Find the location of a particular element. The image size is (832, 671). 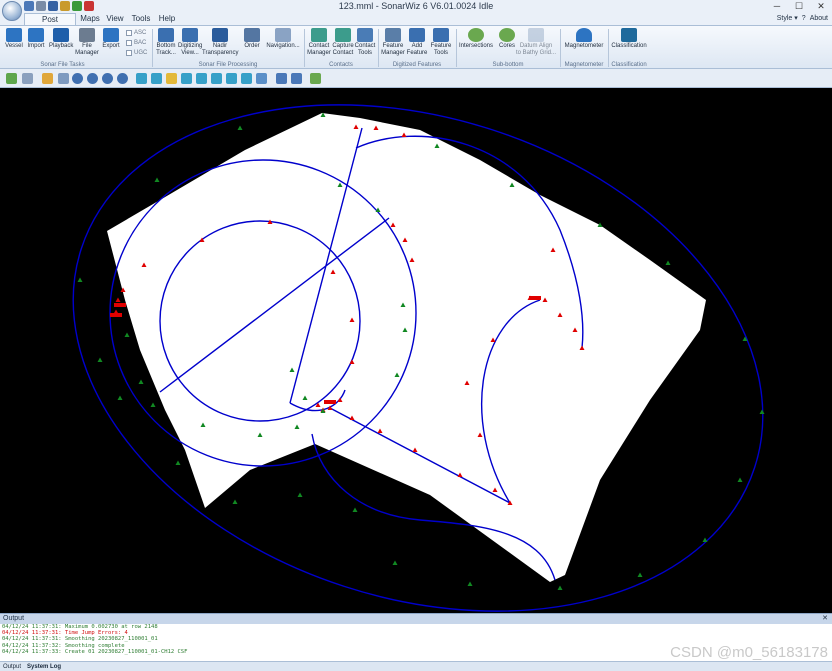

export-label: Export is located at coordinates (111, 46).